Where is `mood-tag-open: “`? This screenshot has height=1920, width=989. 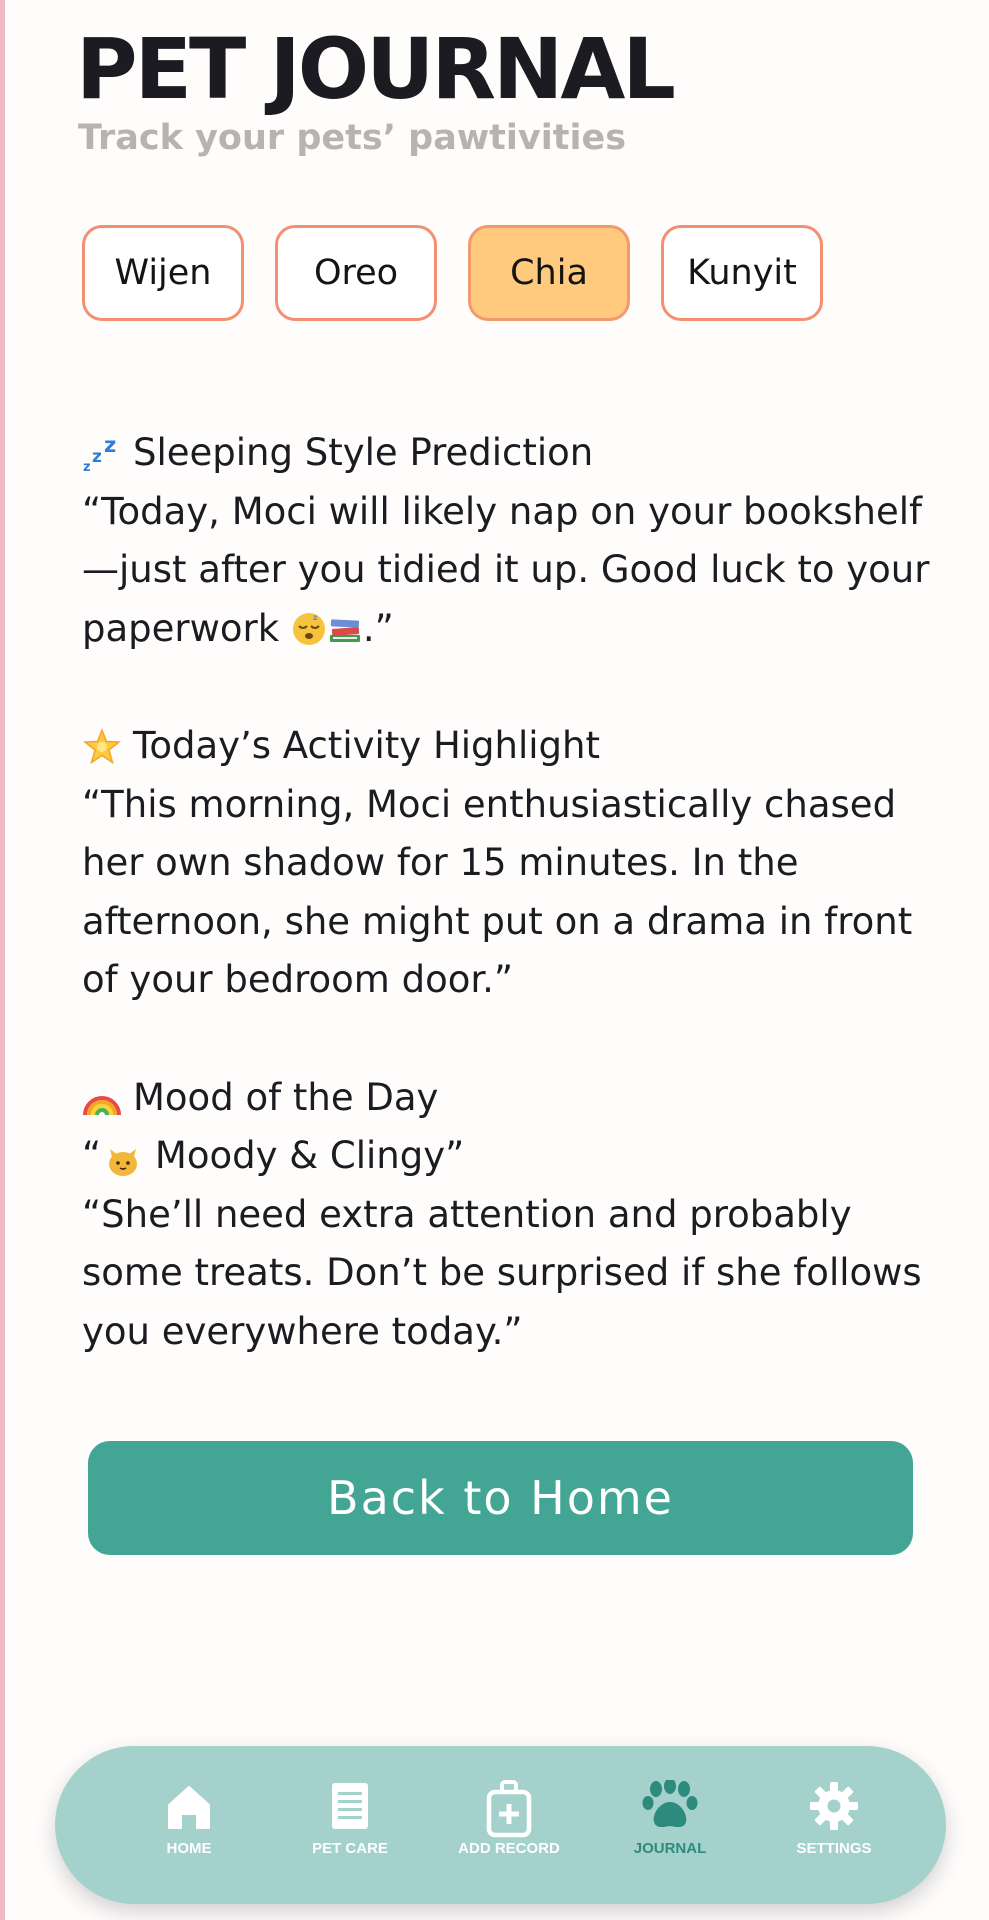 mood-tag-open: “ is located at coordinates (92, 1156).